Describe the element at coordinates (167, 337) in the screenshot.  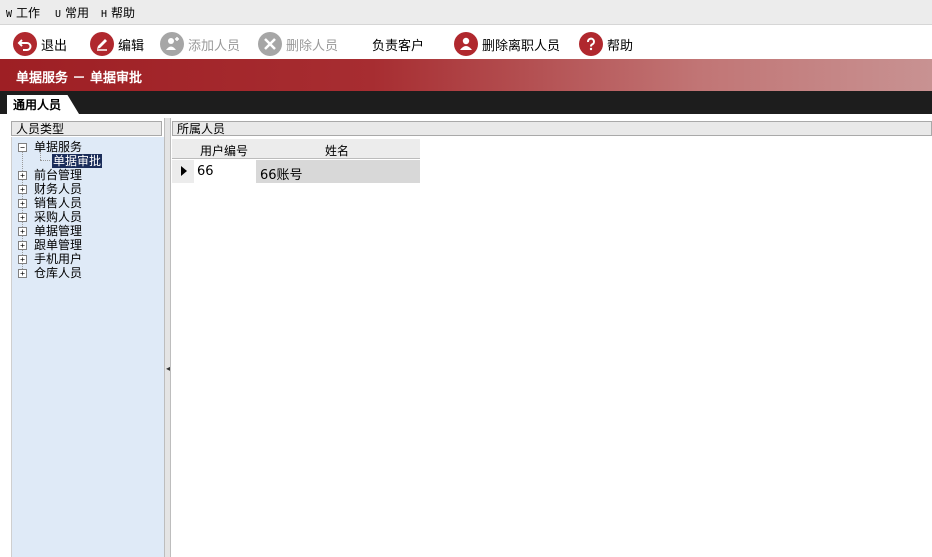
I see `panel-splitter: ◂` at that location.